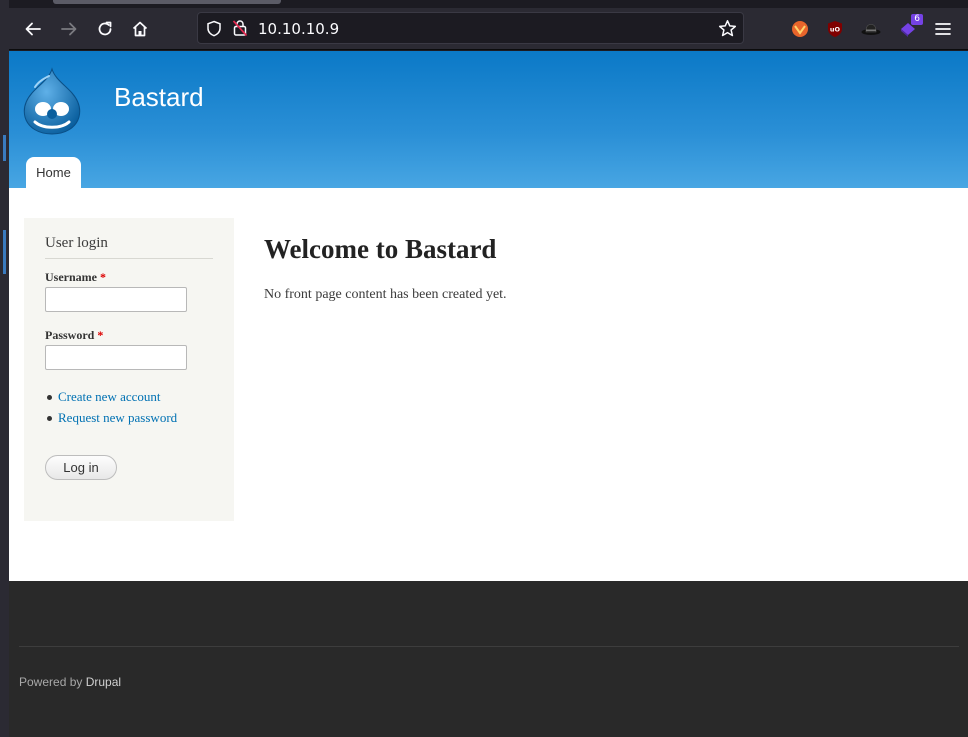 The image size is (968, 737). What do you see at coordinates (943, 29) in the screenshot?
I see `hamburger-menu-icon` at bounding box center [943, 29].